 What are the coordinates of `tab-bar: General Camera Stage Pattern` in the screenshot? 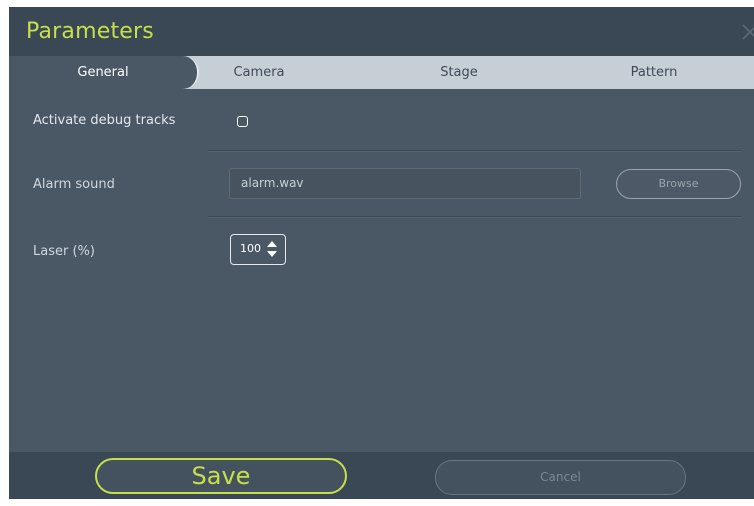 It's located at (381, 72).